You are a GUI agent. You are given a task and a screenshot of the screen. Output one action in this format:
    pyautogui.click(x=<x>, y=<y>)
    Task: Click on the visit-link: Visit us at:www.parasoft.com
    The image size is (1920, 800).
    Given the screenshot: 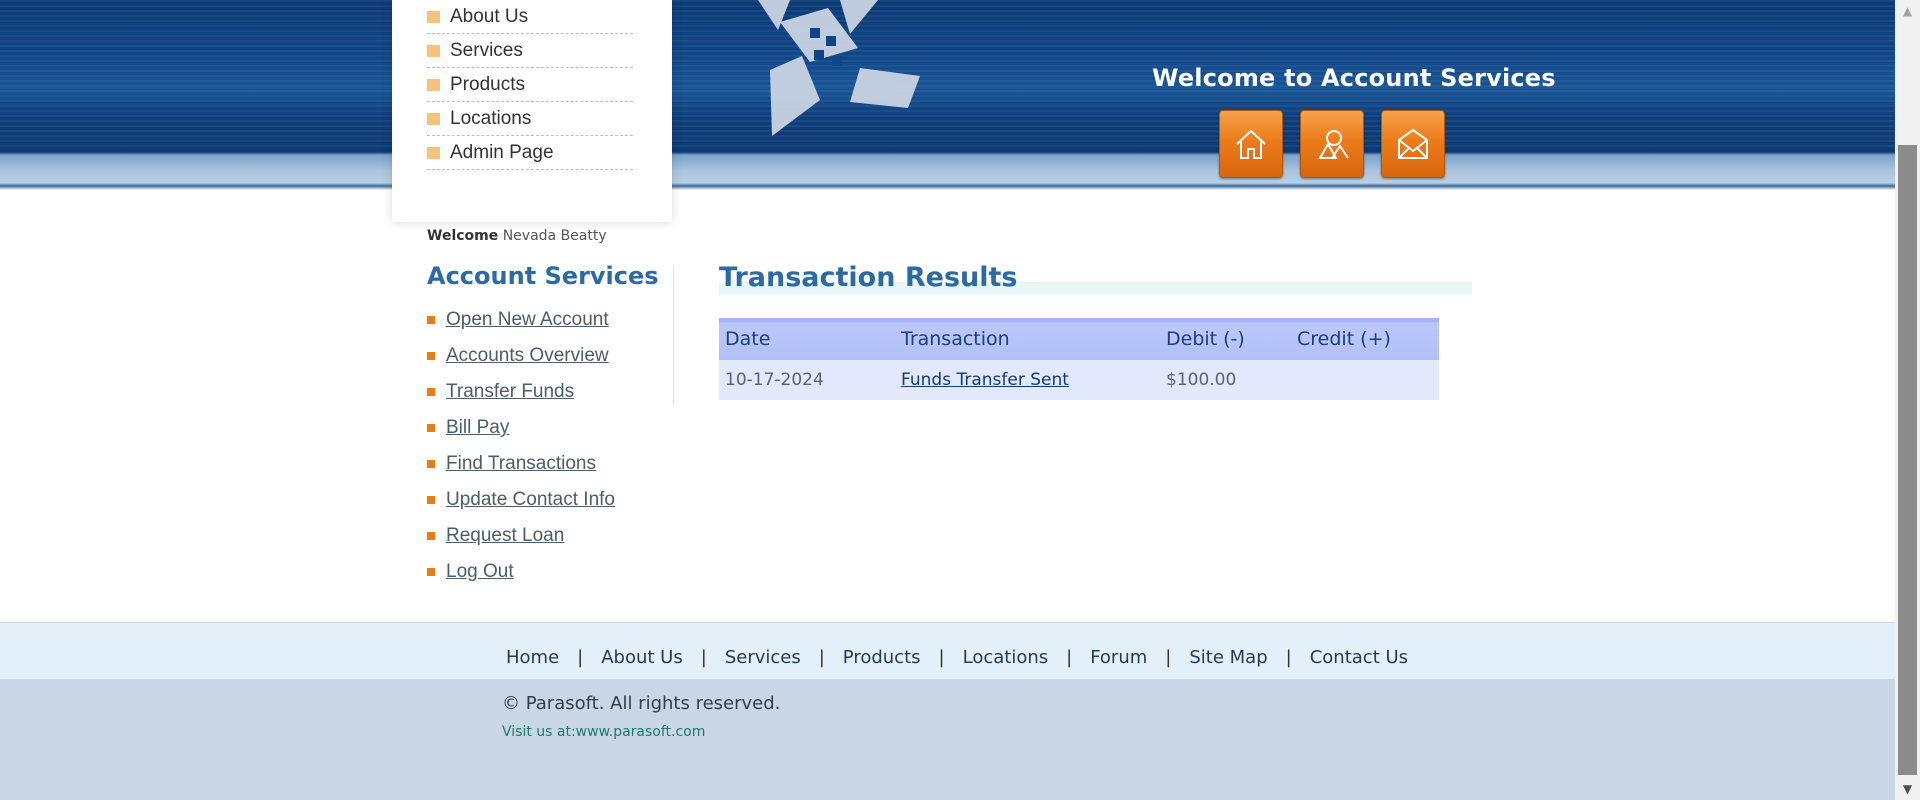 What is the action you would take?
    pyautogui.click(x=603, y=732)
    